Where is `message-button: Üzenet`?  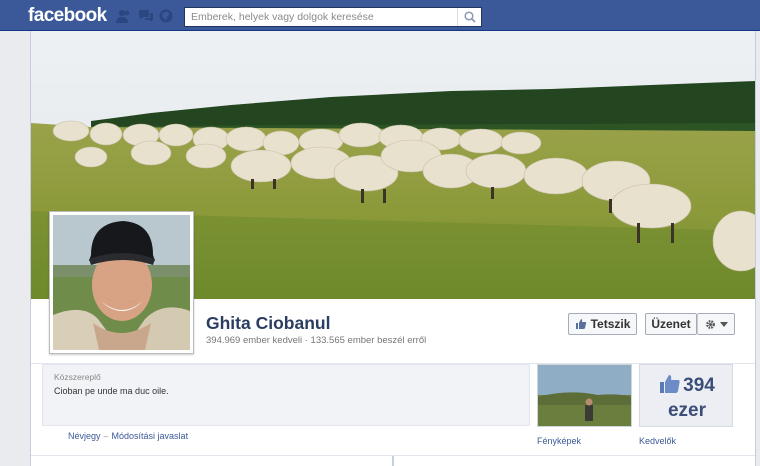
message-button: Üzenet is located at coordinates (671, 324).